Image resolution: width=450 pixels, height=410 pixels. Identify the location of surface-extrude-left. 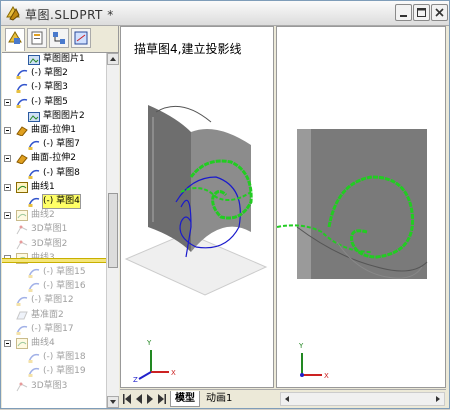
(169, 178).